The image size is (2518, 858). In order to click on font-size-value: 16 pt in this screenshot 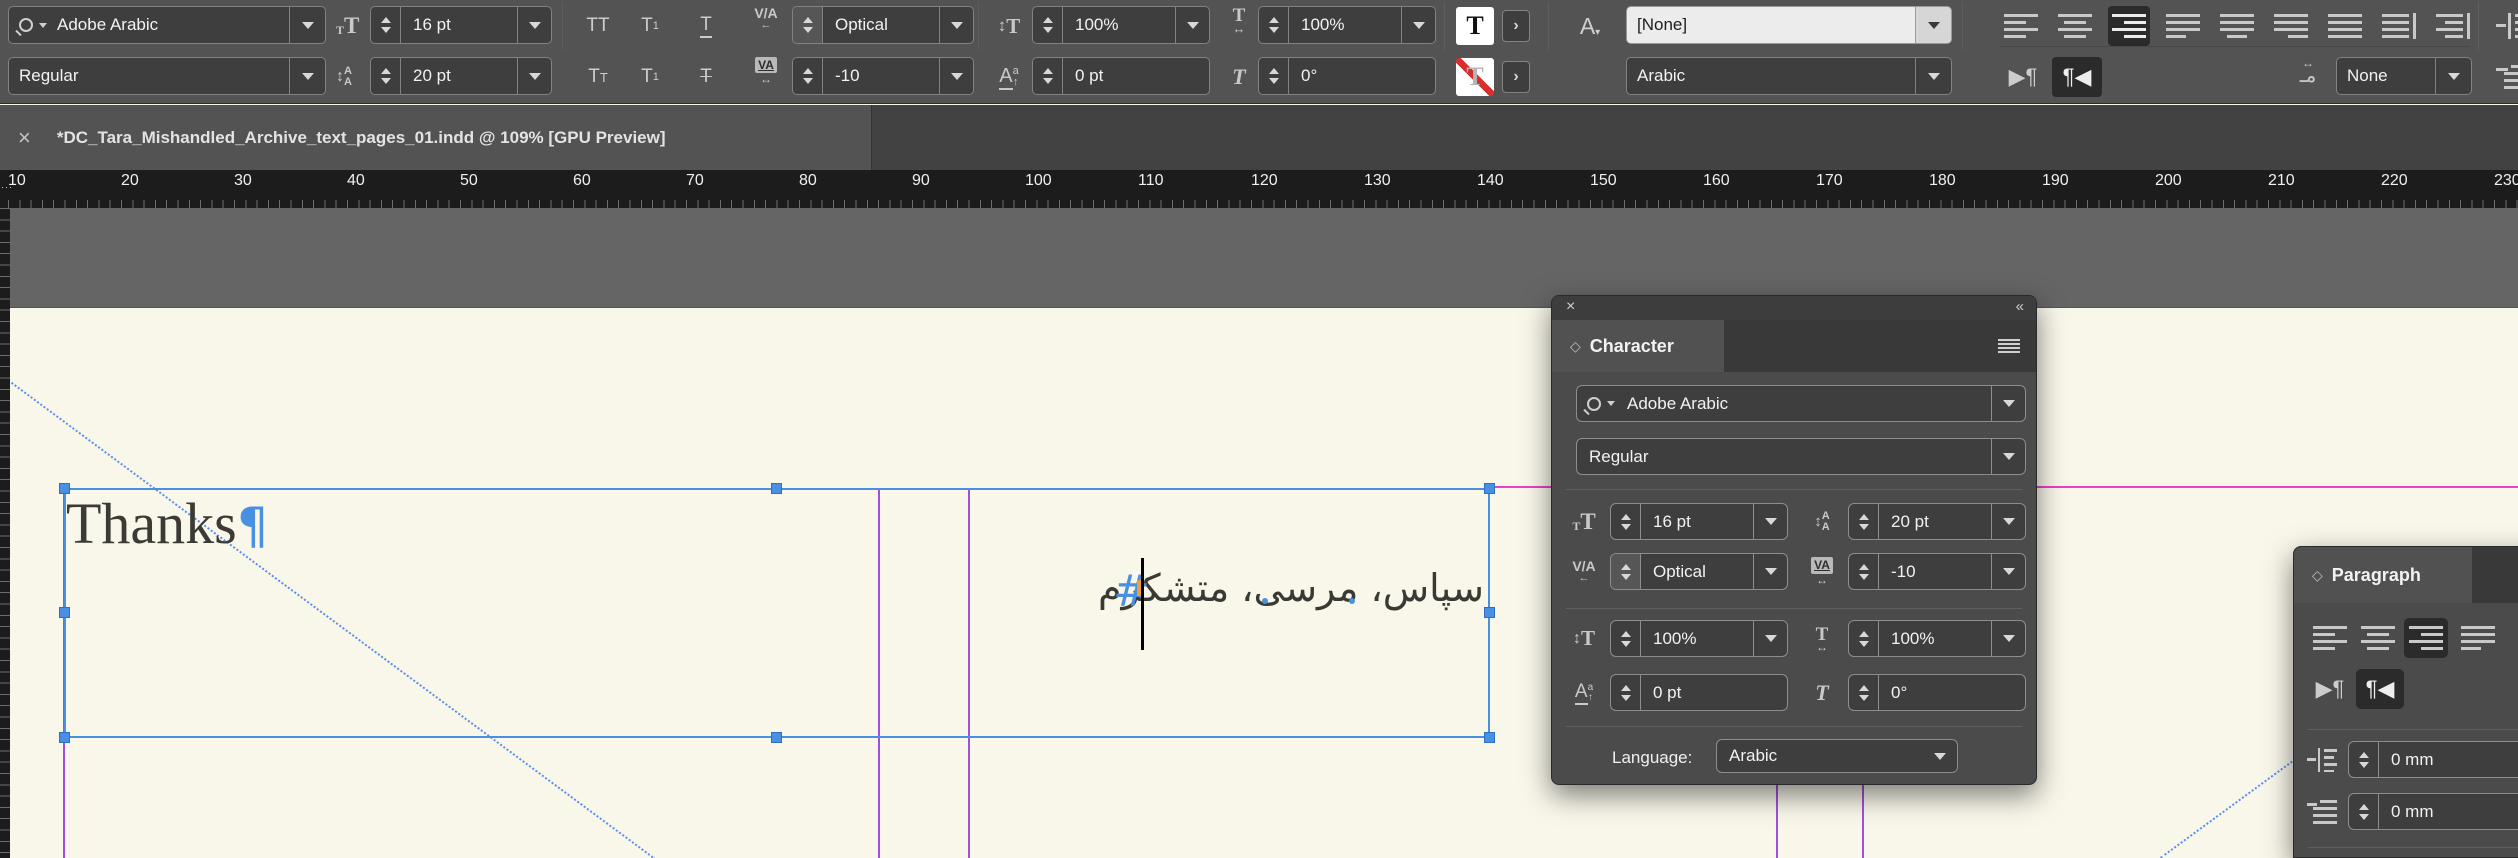, I will do `click(459, 25)`.